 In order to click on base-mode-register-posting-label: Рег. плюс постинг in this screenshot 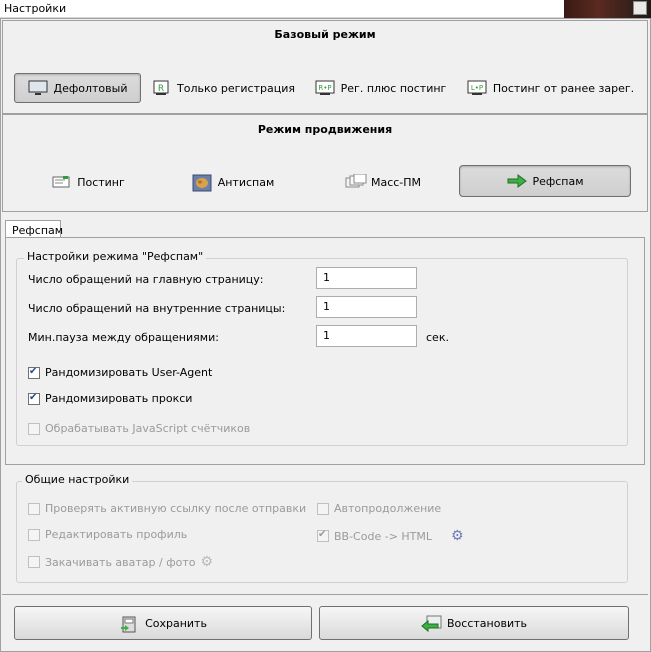, I will do `click(393, 88)`.